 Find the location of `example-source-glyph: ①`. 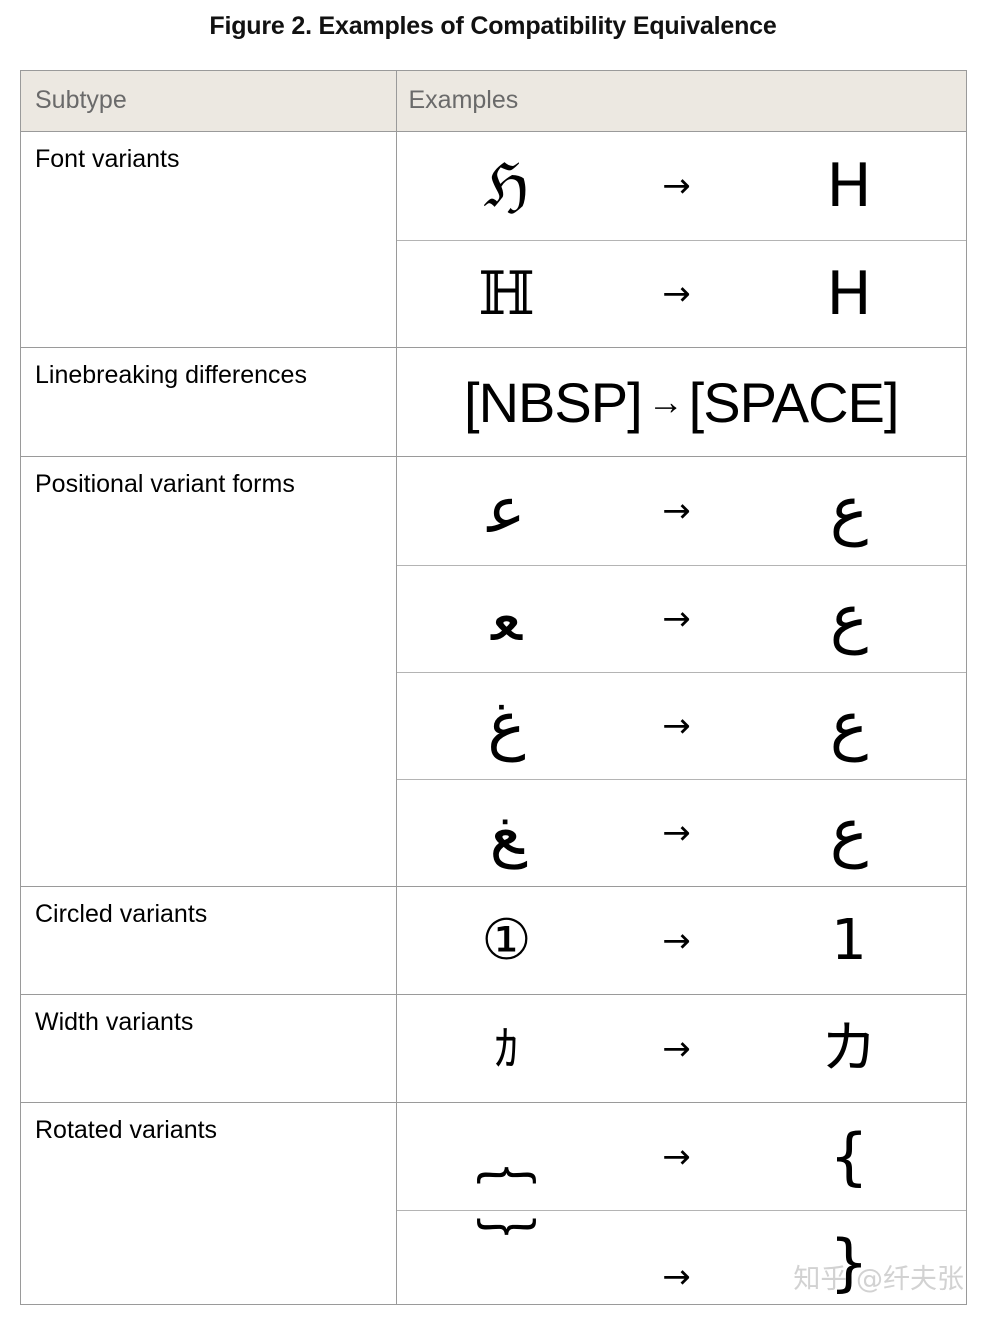

example-source-glyph: ① is located at coordinates (506, 940).